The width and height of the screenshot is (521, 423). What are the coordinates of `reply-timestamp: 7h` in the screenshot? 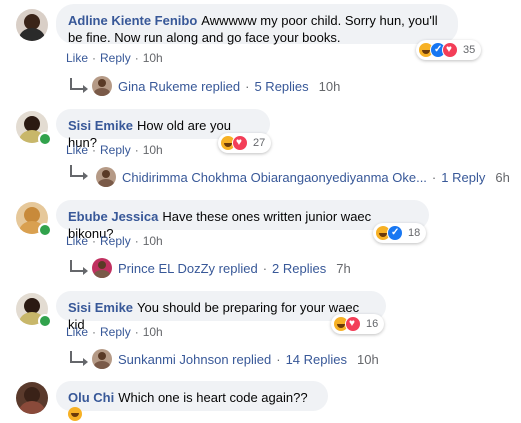 It's located at (343, 268).